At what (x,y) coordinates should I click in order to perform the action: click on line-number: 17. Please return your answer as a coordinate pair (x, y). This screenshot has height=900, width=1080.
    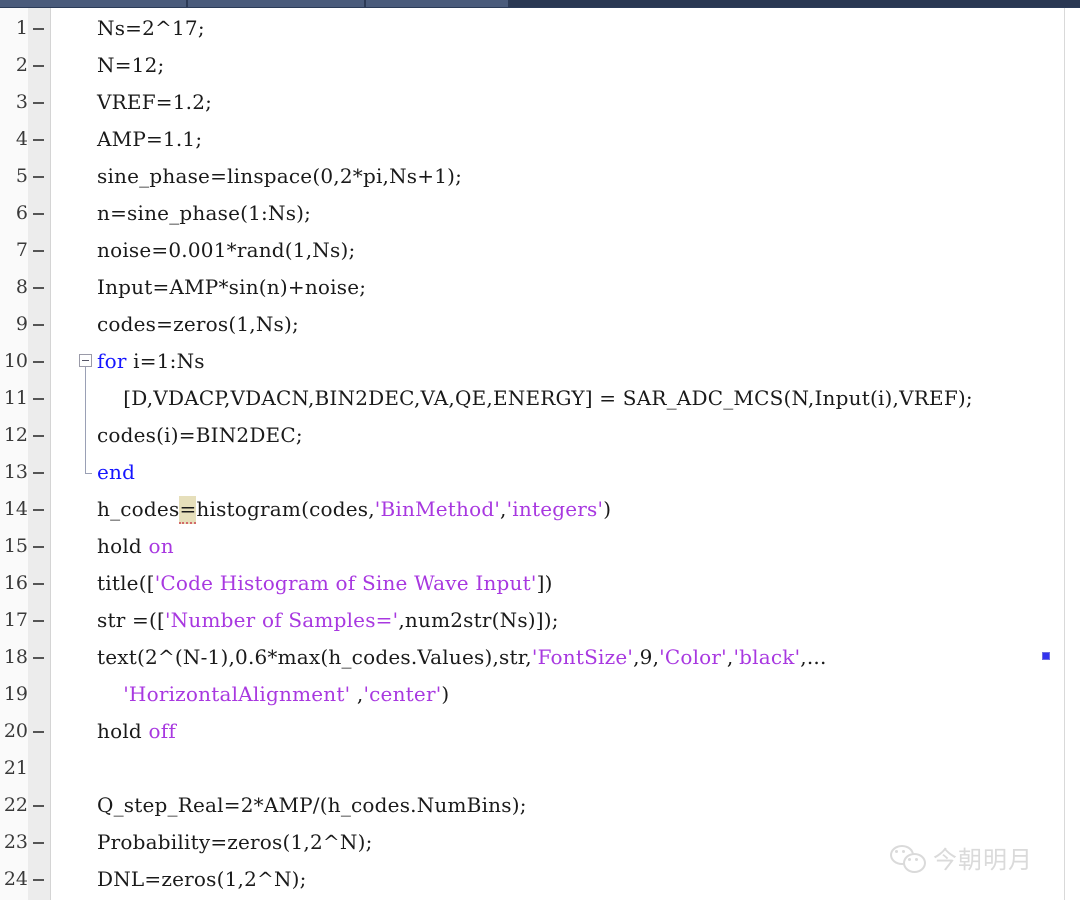
    Looking at the image, I should click on (15, 620).